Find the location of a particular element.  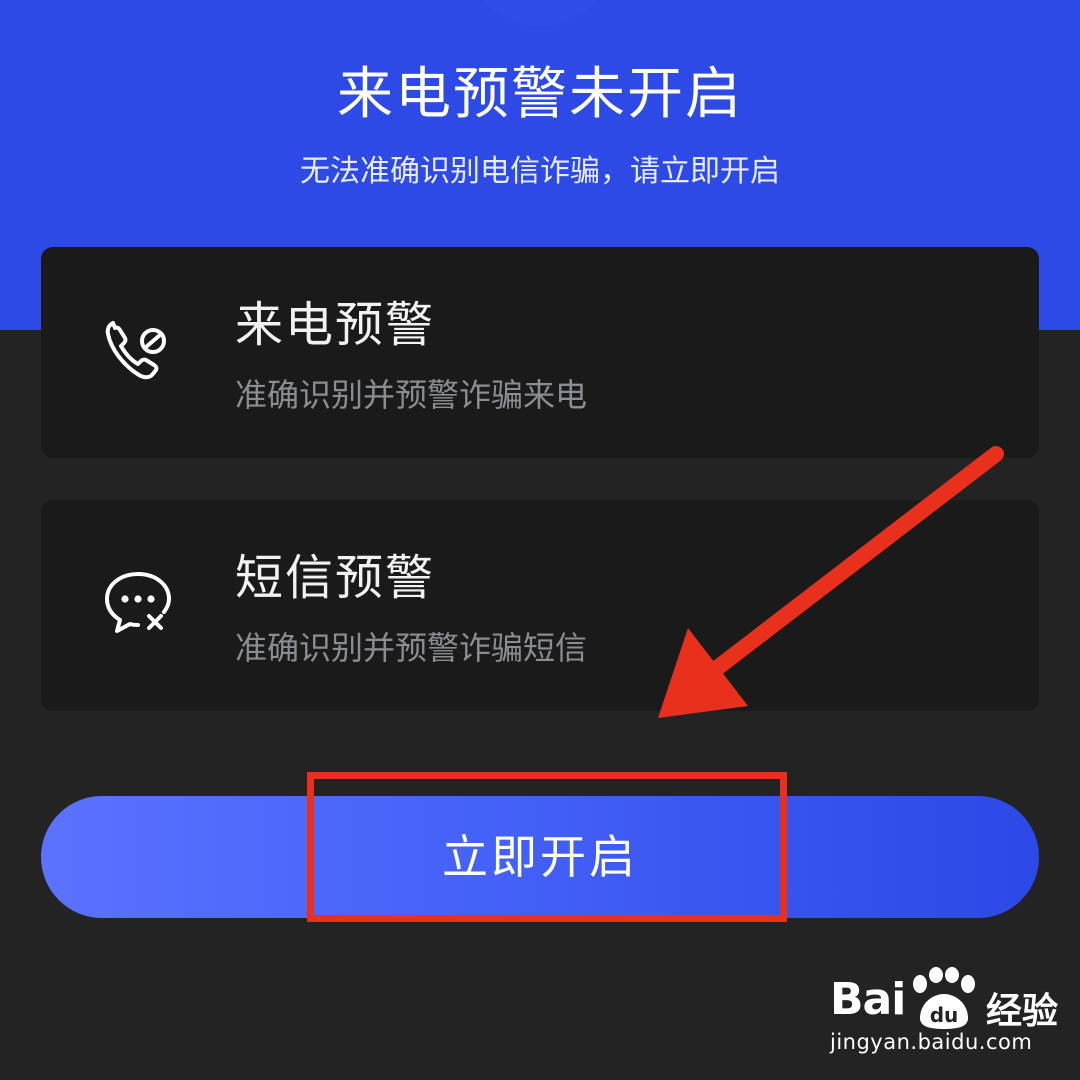

baidu-paw-logo: du is located at coordinates (944, 998).